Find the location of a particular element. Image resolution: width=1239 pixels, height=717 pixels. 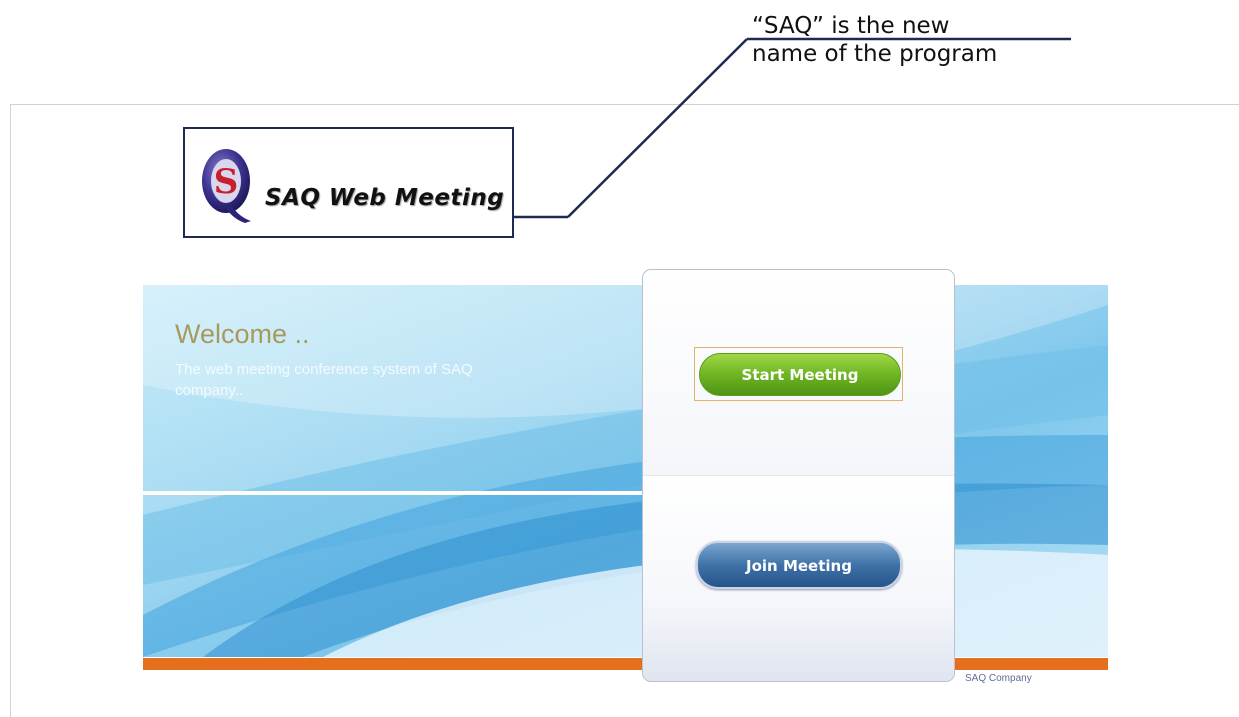

welcome-title: Welcome .. is located at coordinates (242, 334).